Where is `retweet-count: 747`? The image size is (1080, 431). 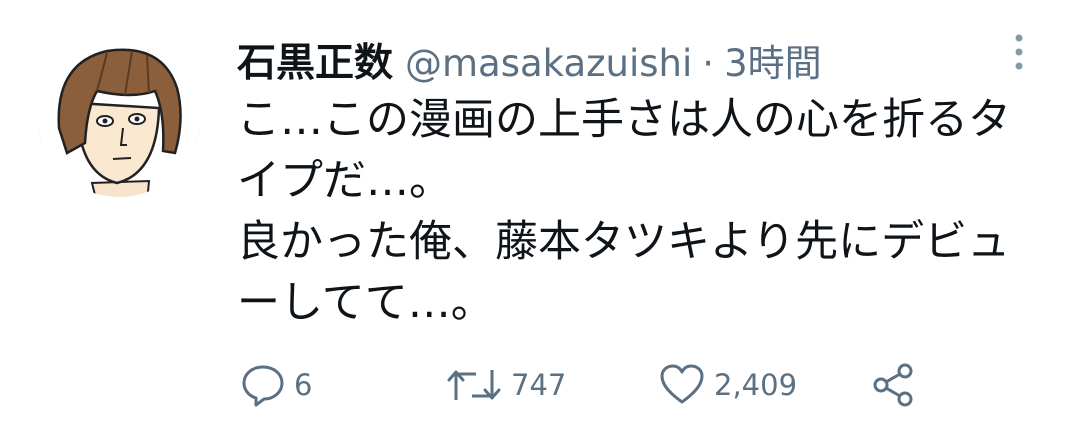 retweet-count: 747 is located at coordinates (539, 385).